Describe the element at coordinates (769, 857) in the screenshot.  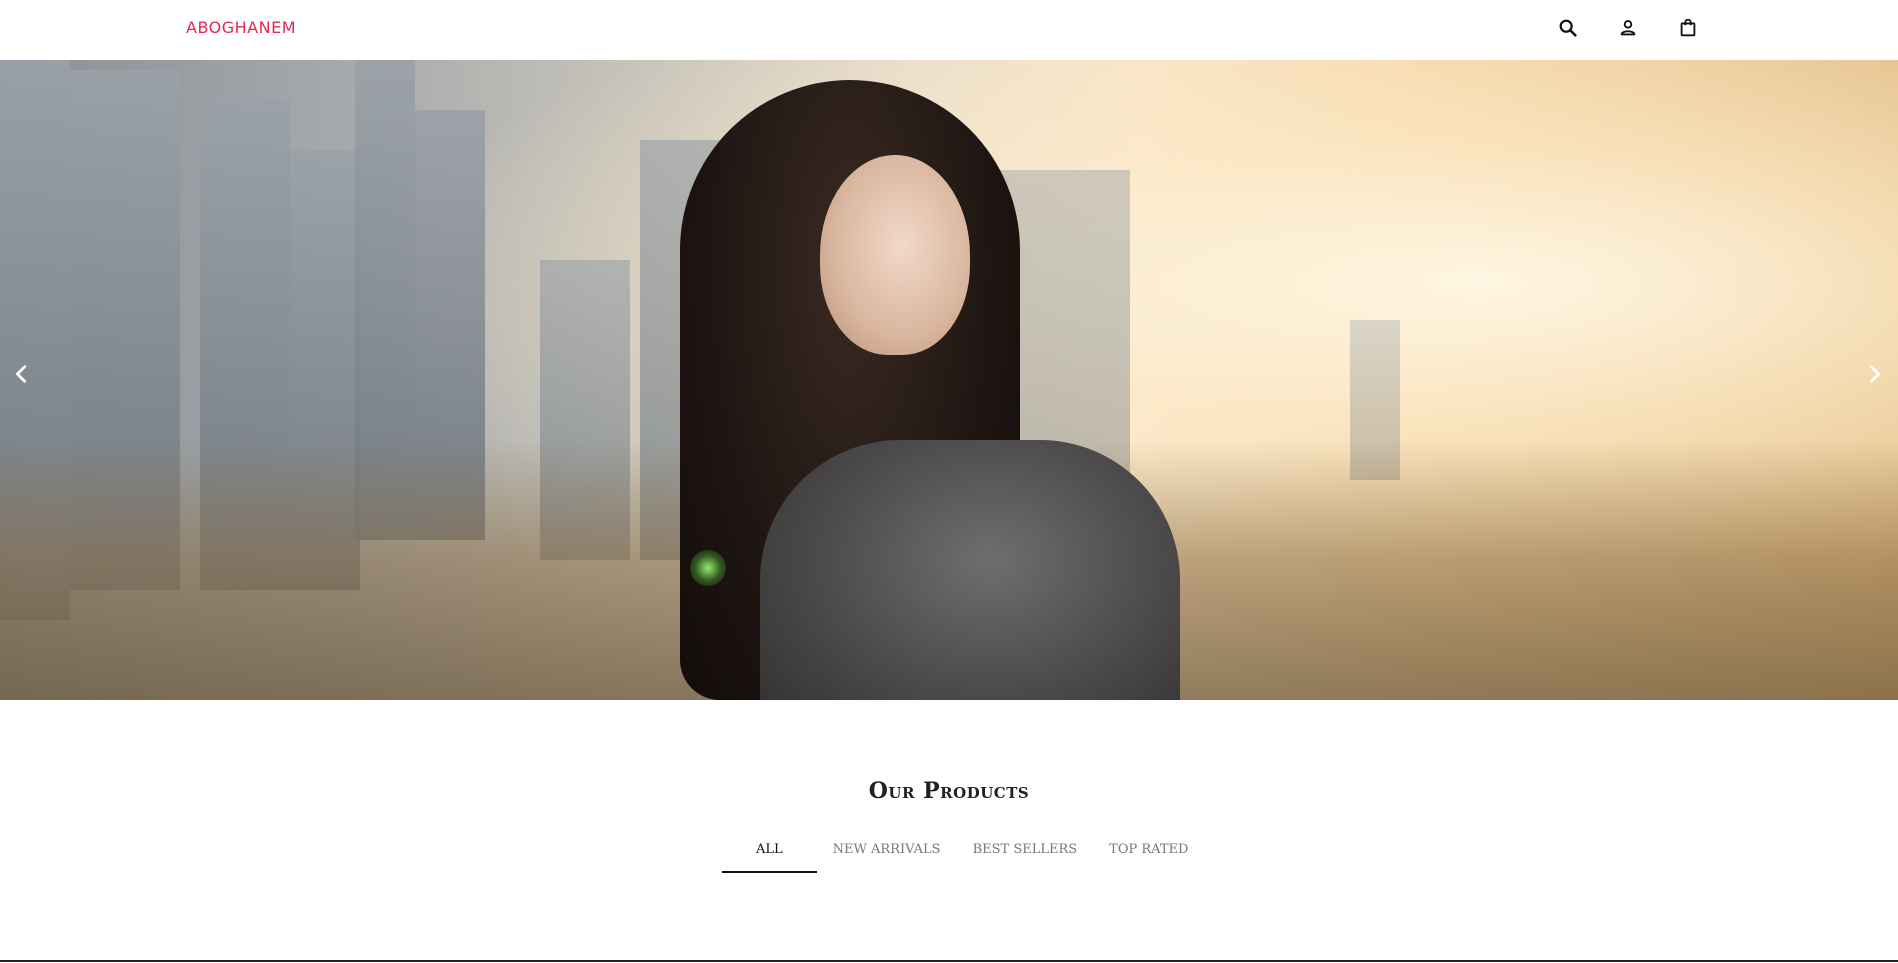
I see `tab-all: ALL` at that location.